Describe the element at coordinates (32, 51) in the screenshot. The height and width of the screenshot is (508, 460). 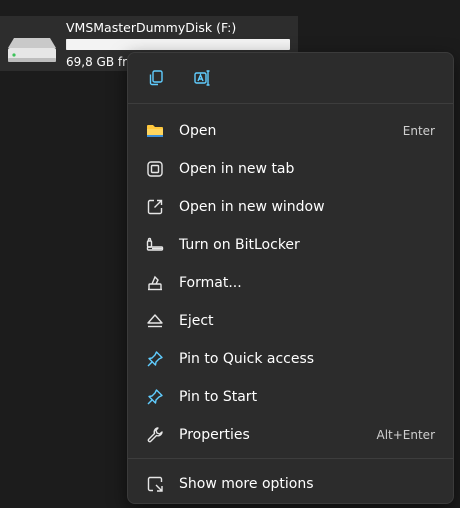
I see `hard-drive-icon` at that location.